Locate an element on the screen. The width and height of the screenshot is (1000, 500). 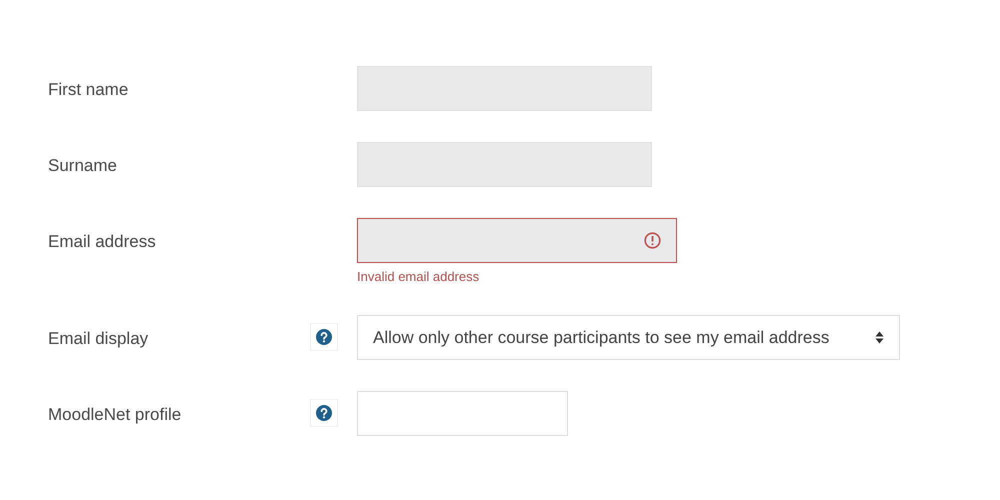
field-label: Surname is located at coordinates (82, 166).